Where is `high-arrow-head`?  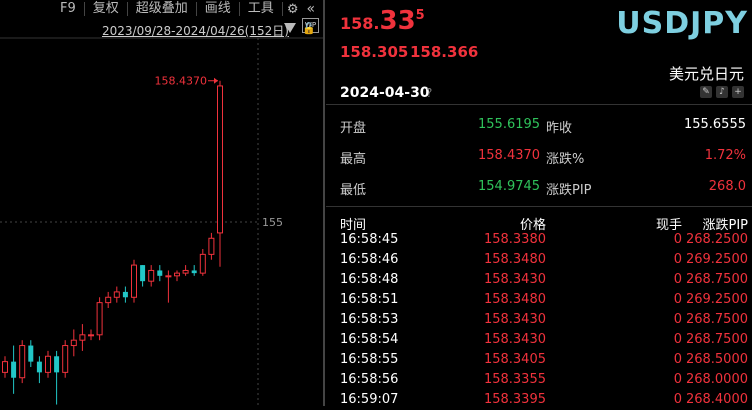
high-arrow-head is located at coordinates (216, 80).